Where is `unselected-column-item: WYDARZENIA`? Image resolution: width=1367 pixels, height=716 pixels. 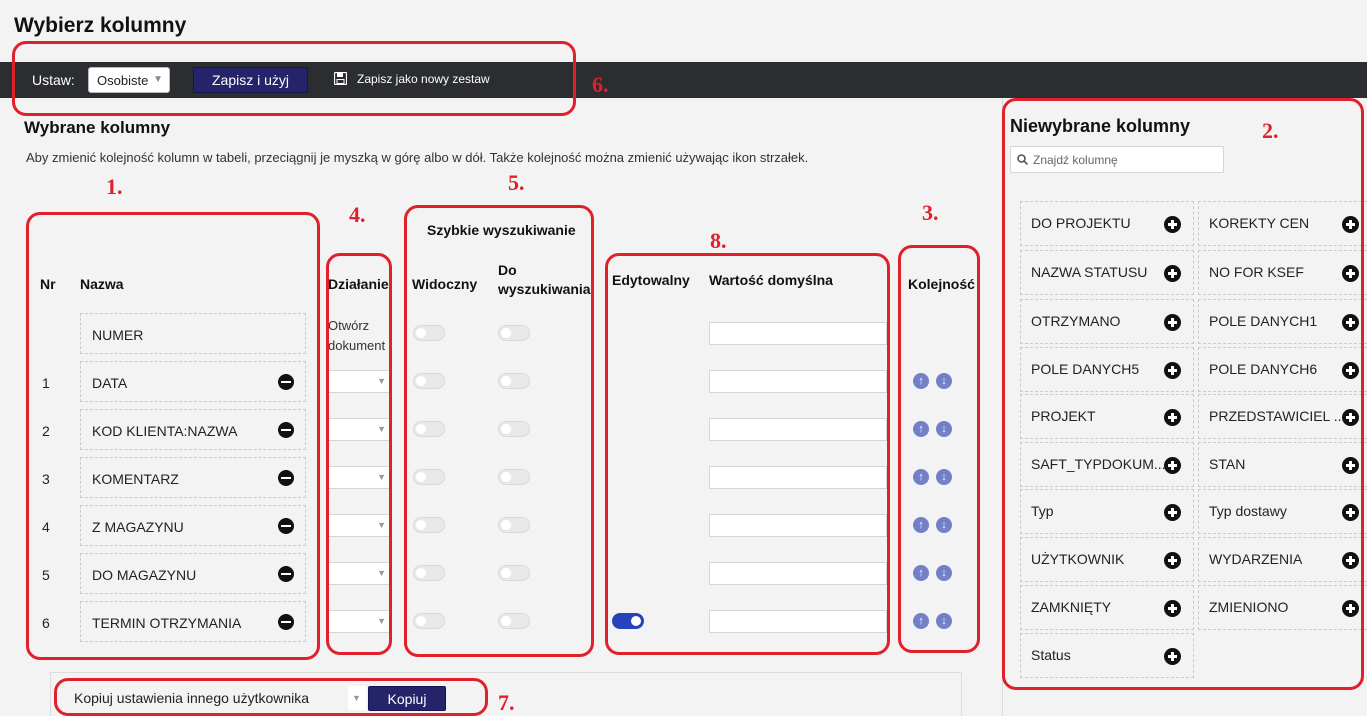 unselected-column-item: WYDARZENIA is located at coordinates (1282, 559).